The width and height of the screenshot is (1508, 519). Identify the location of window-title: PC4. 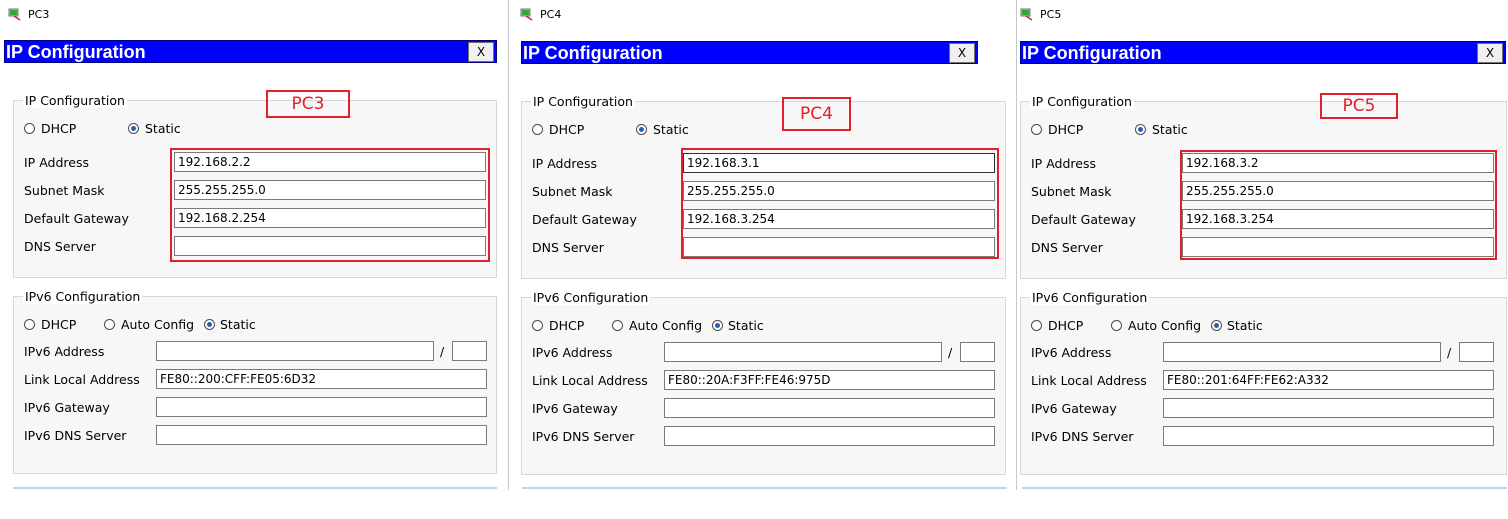
(551, 14).